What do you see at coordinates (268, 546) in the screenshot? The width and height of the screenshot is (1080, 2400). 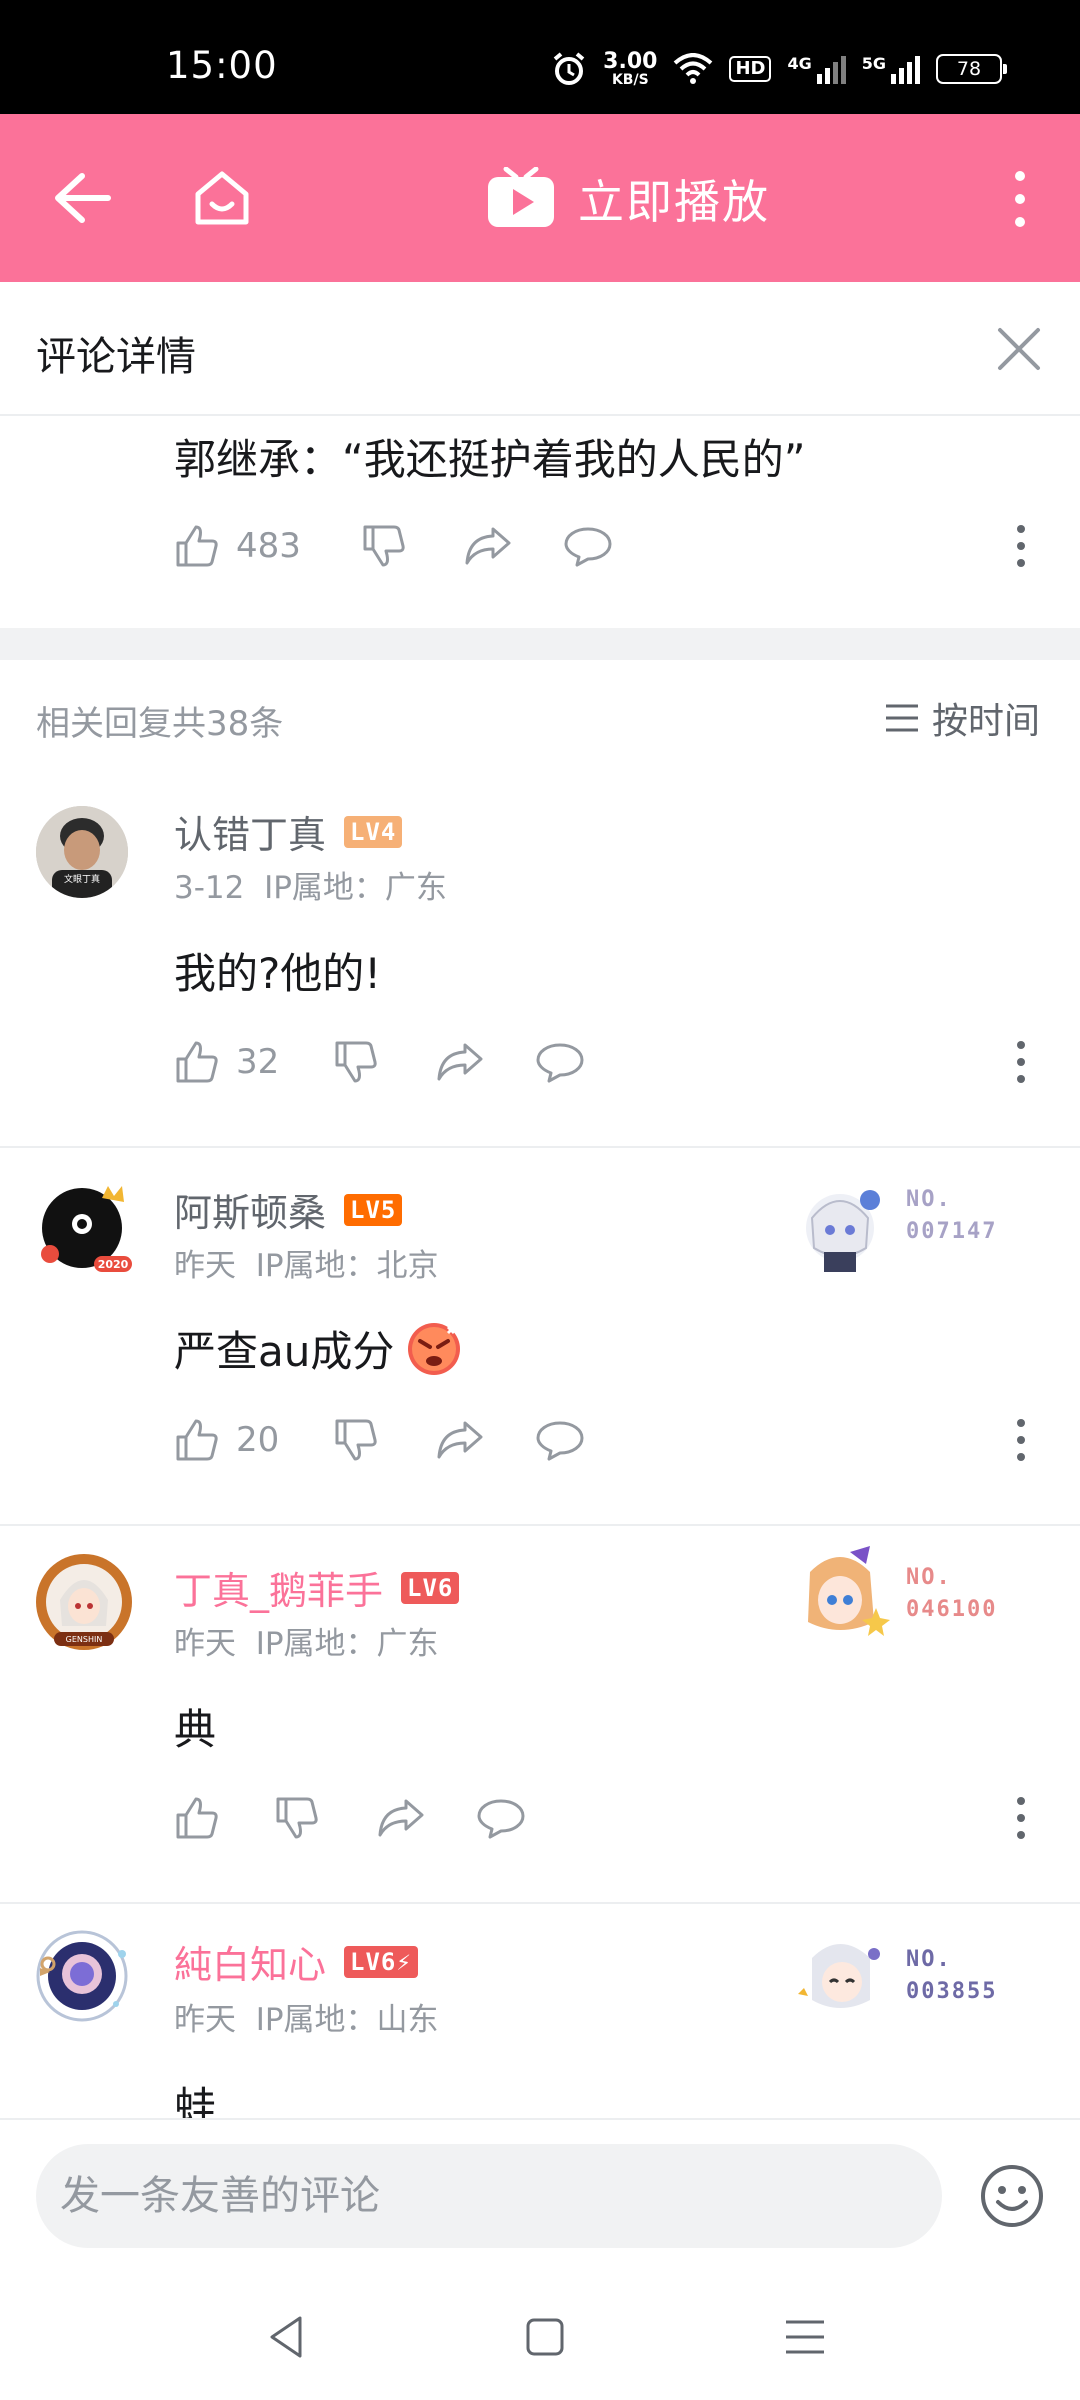 I see `like-count: 483` at bounding box center [268, 546].